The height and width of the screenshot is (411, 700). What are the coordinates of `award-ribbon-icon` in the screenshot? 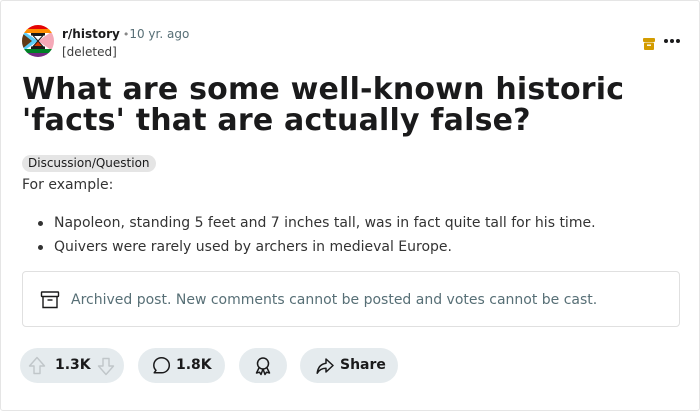 It's located at (263, 366).